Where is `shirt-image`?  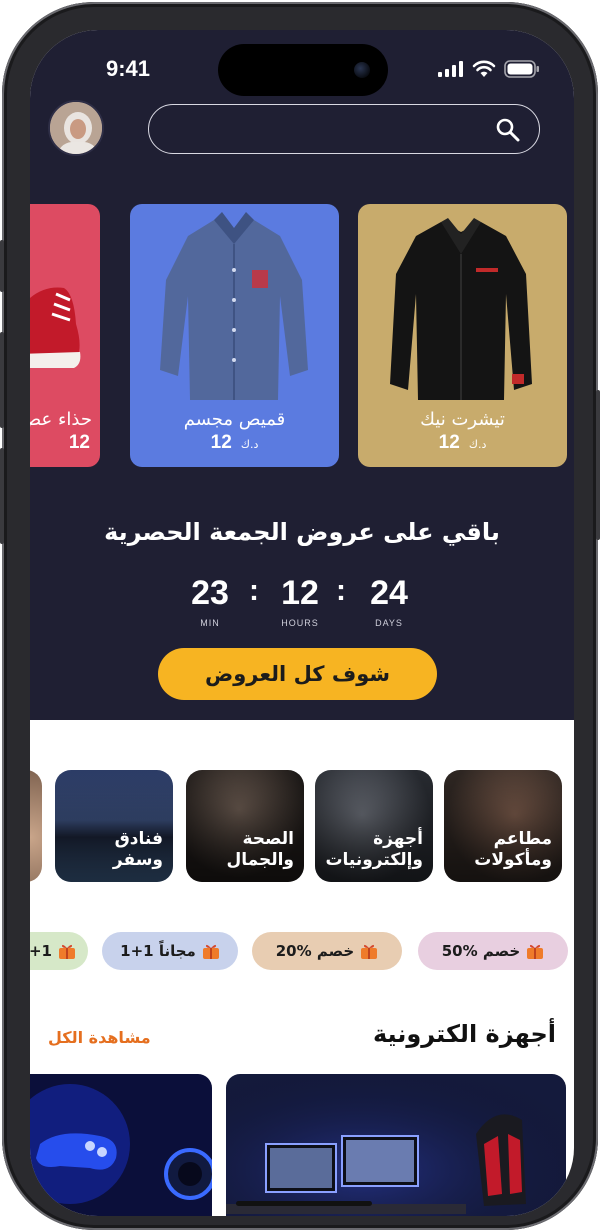
shirt-image is located at coordinates (234, 306).